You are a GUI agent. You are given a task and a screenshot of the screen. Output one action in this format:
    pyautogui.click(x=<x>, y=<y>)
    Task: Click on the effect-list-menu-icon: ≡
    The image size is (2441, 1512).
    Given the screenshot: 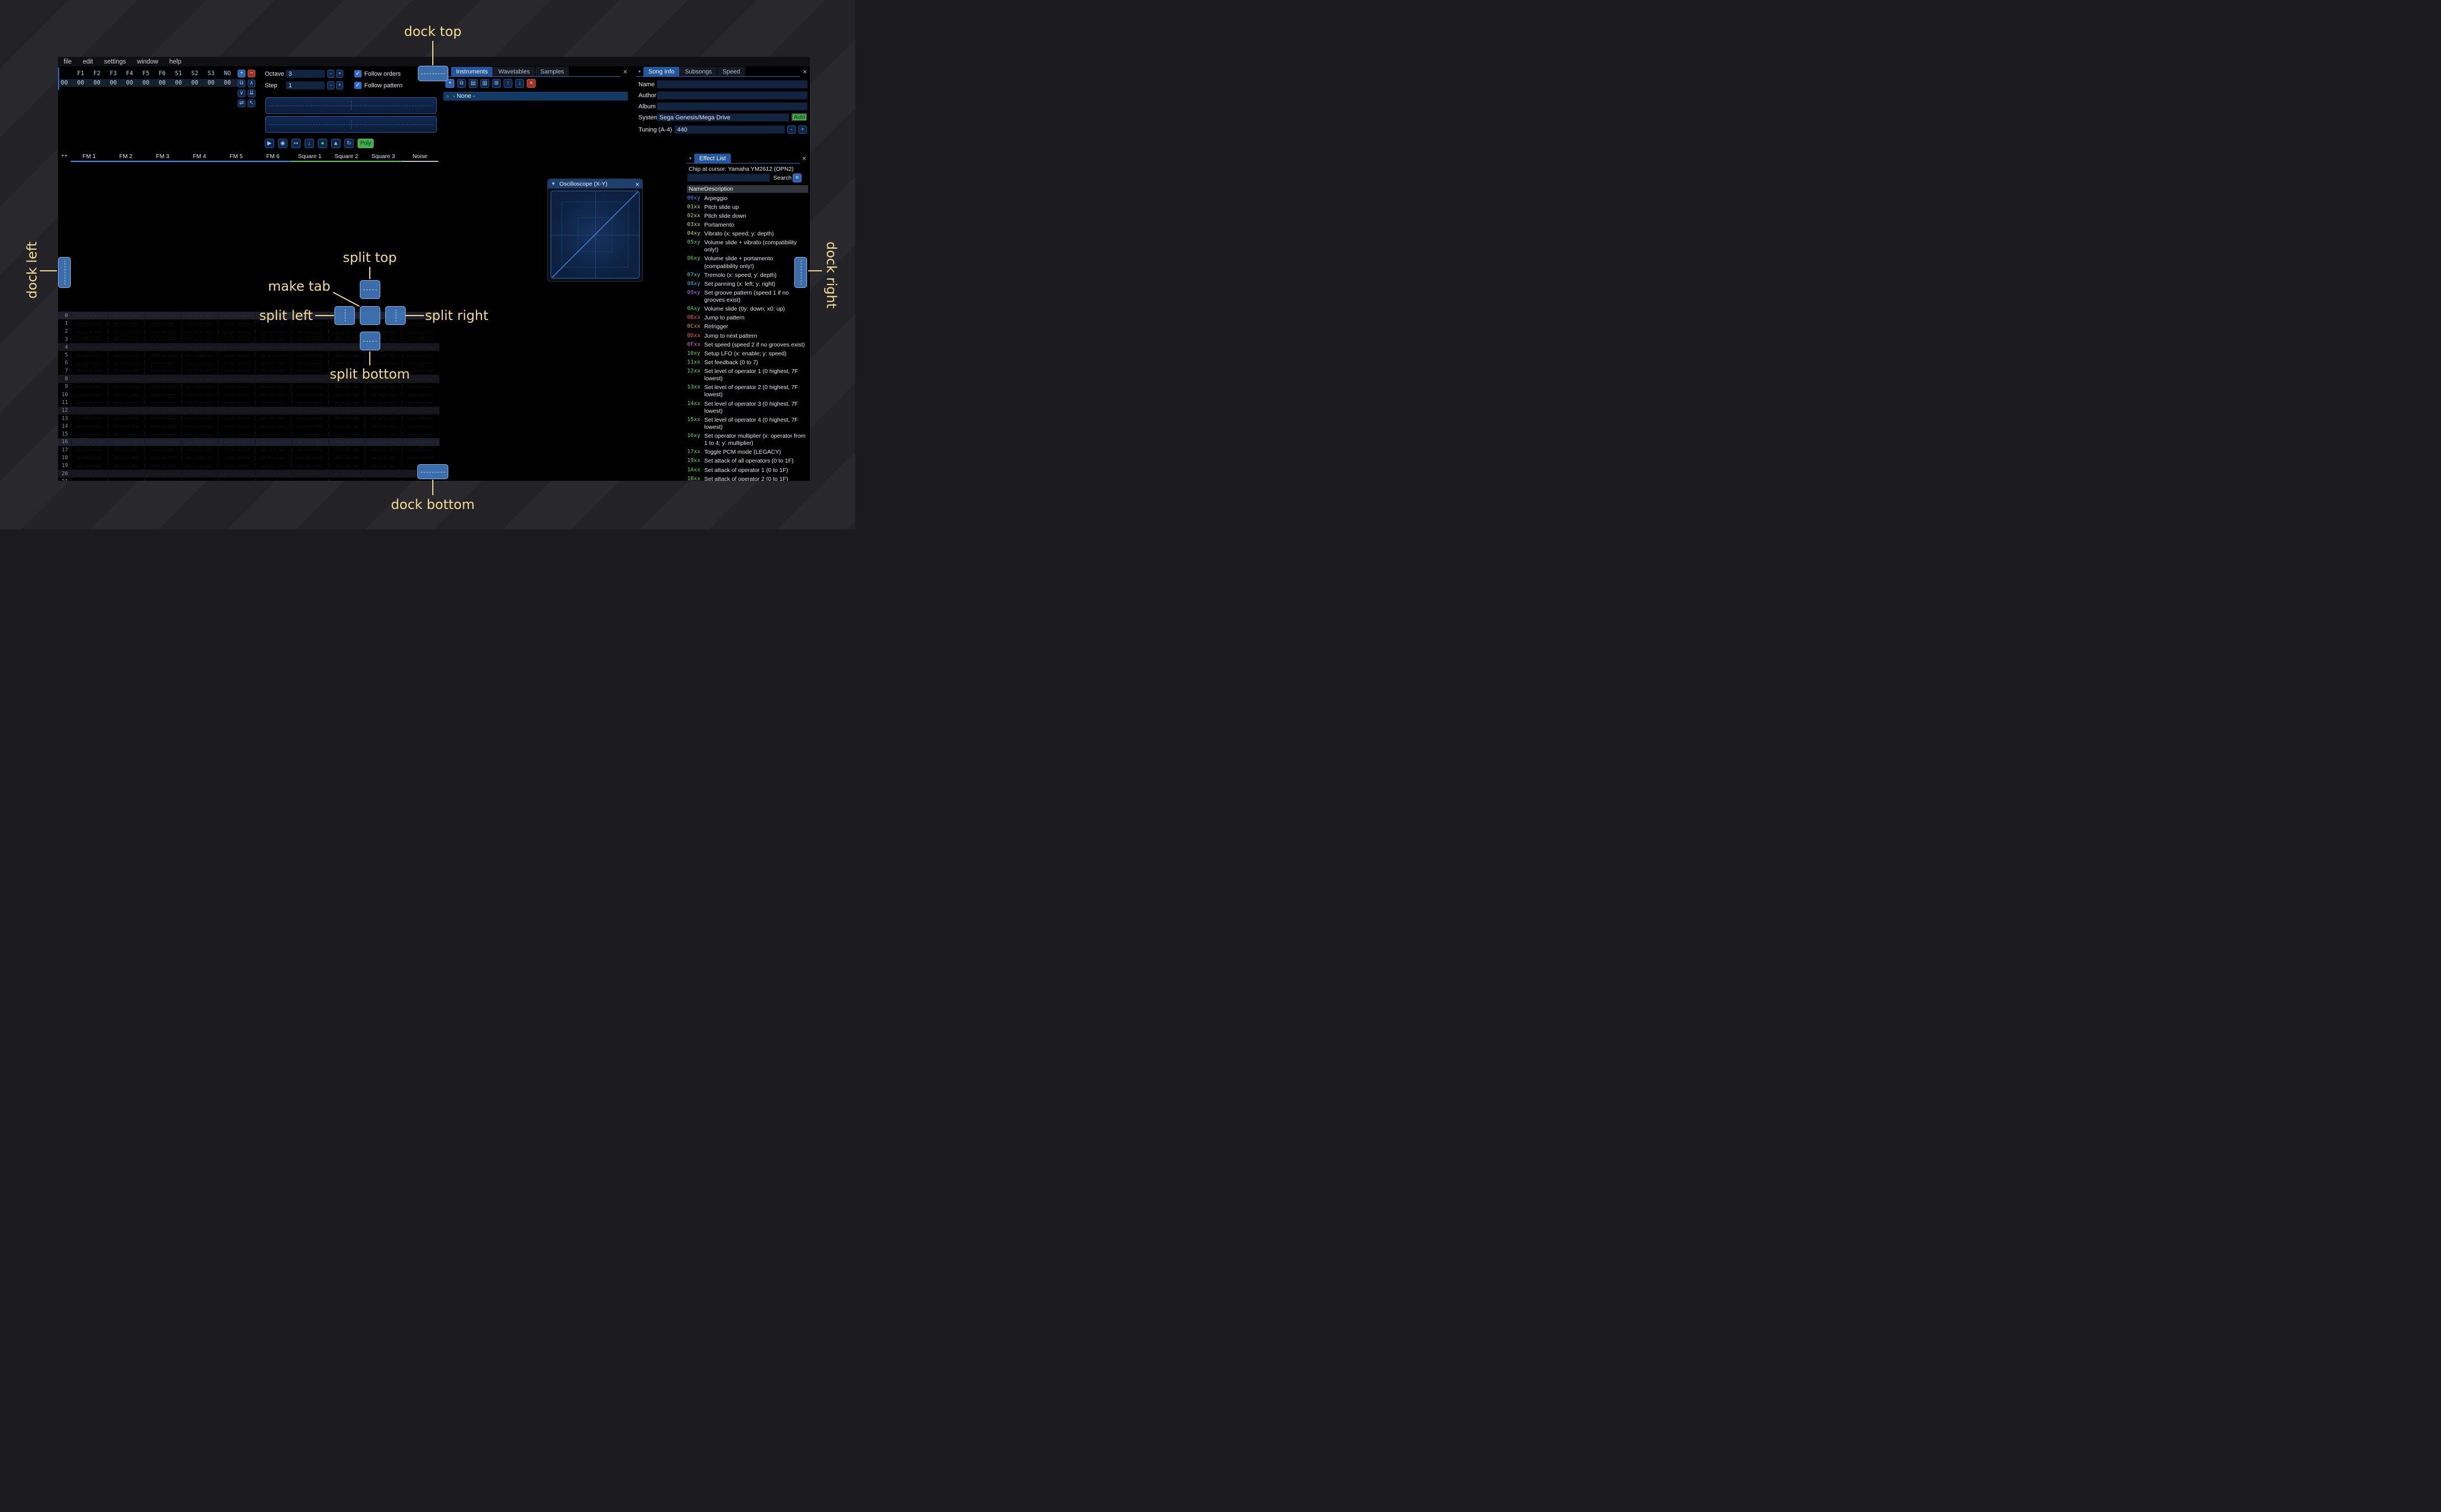 What is the action you would take?
    pyautogui.click(x=797, y=178)
    